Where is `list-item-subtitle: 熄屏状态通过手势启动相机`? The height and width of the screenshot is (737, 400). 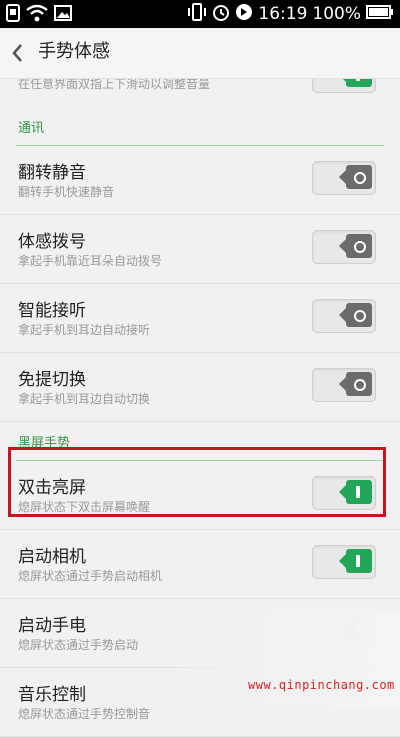 list-item-subtitle: 熄屏状态通过手势启动相机 is located at coordinates (90, 576).